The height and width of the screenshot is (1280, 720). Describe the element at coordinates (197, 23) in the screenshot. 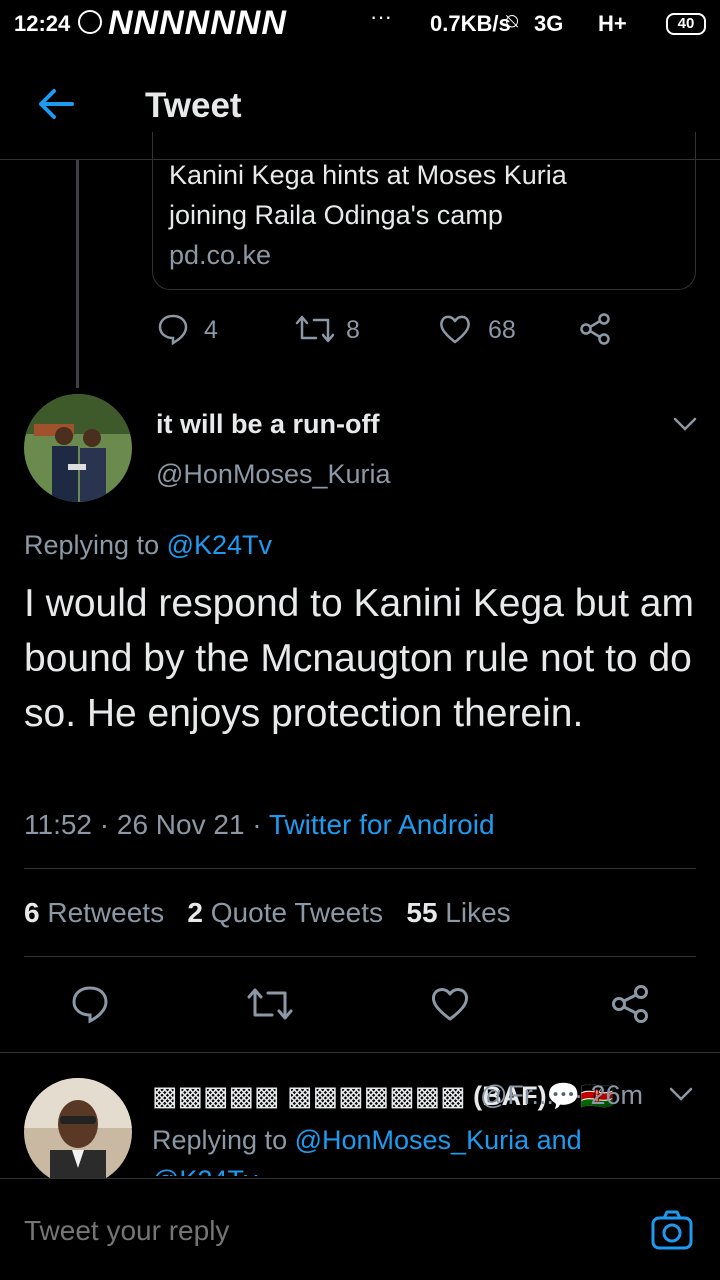

I see `carrier-name: NNNNNNN` at that location.